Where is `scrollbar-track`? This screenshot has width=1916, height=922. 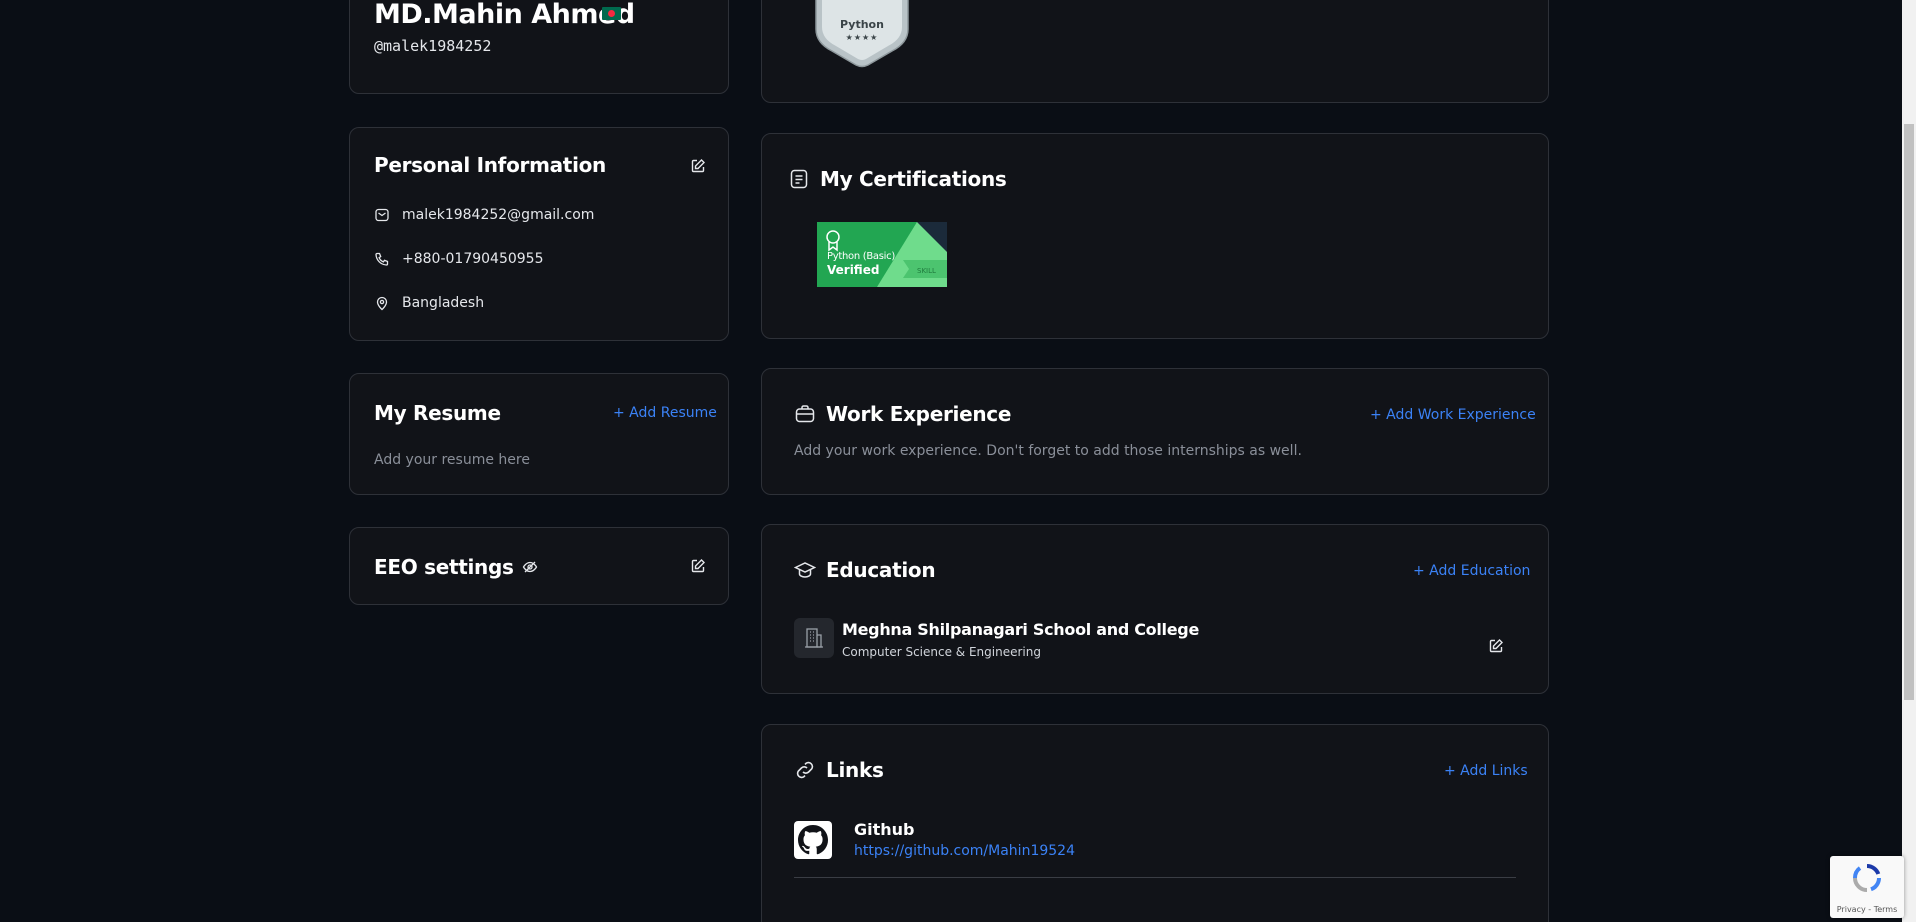 scrollbar-track is located at coordinates (1909, 461).